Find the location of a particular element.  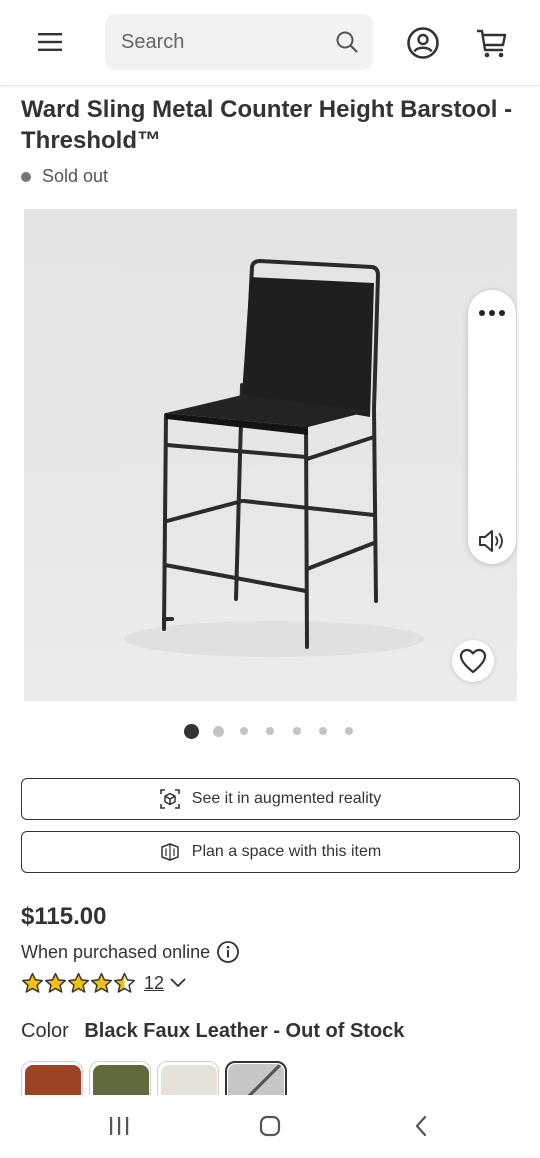

search-box is located at coordinates (239, 42).